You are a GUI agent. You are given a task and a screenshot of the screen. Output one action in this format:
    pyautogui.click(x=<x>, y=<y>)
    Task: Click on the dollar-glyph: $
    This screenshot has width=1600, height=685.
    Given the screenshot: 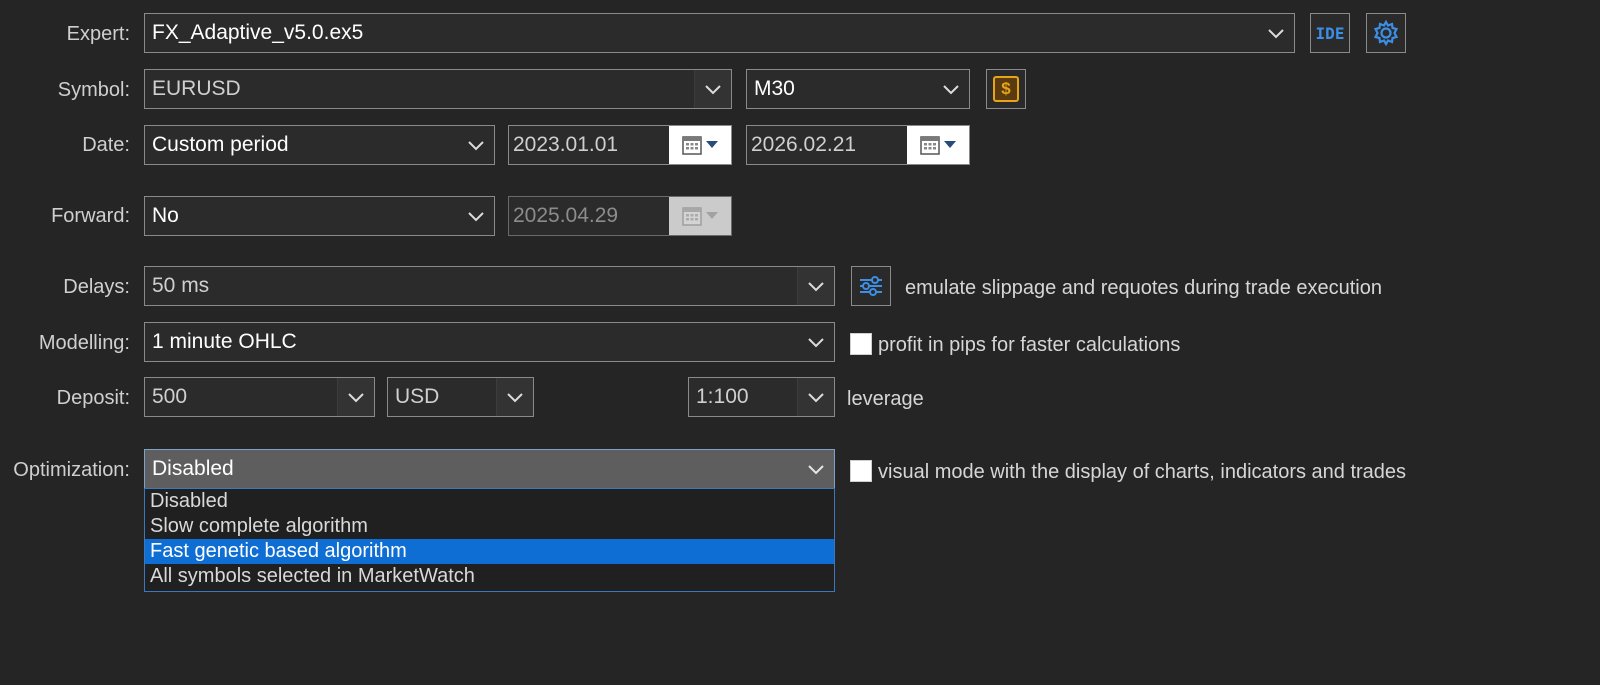 What is the action you would take?
    pyautogui.click(x=1006, y=88)
    